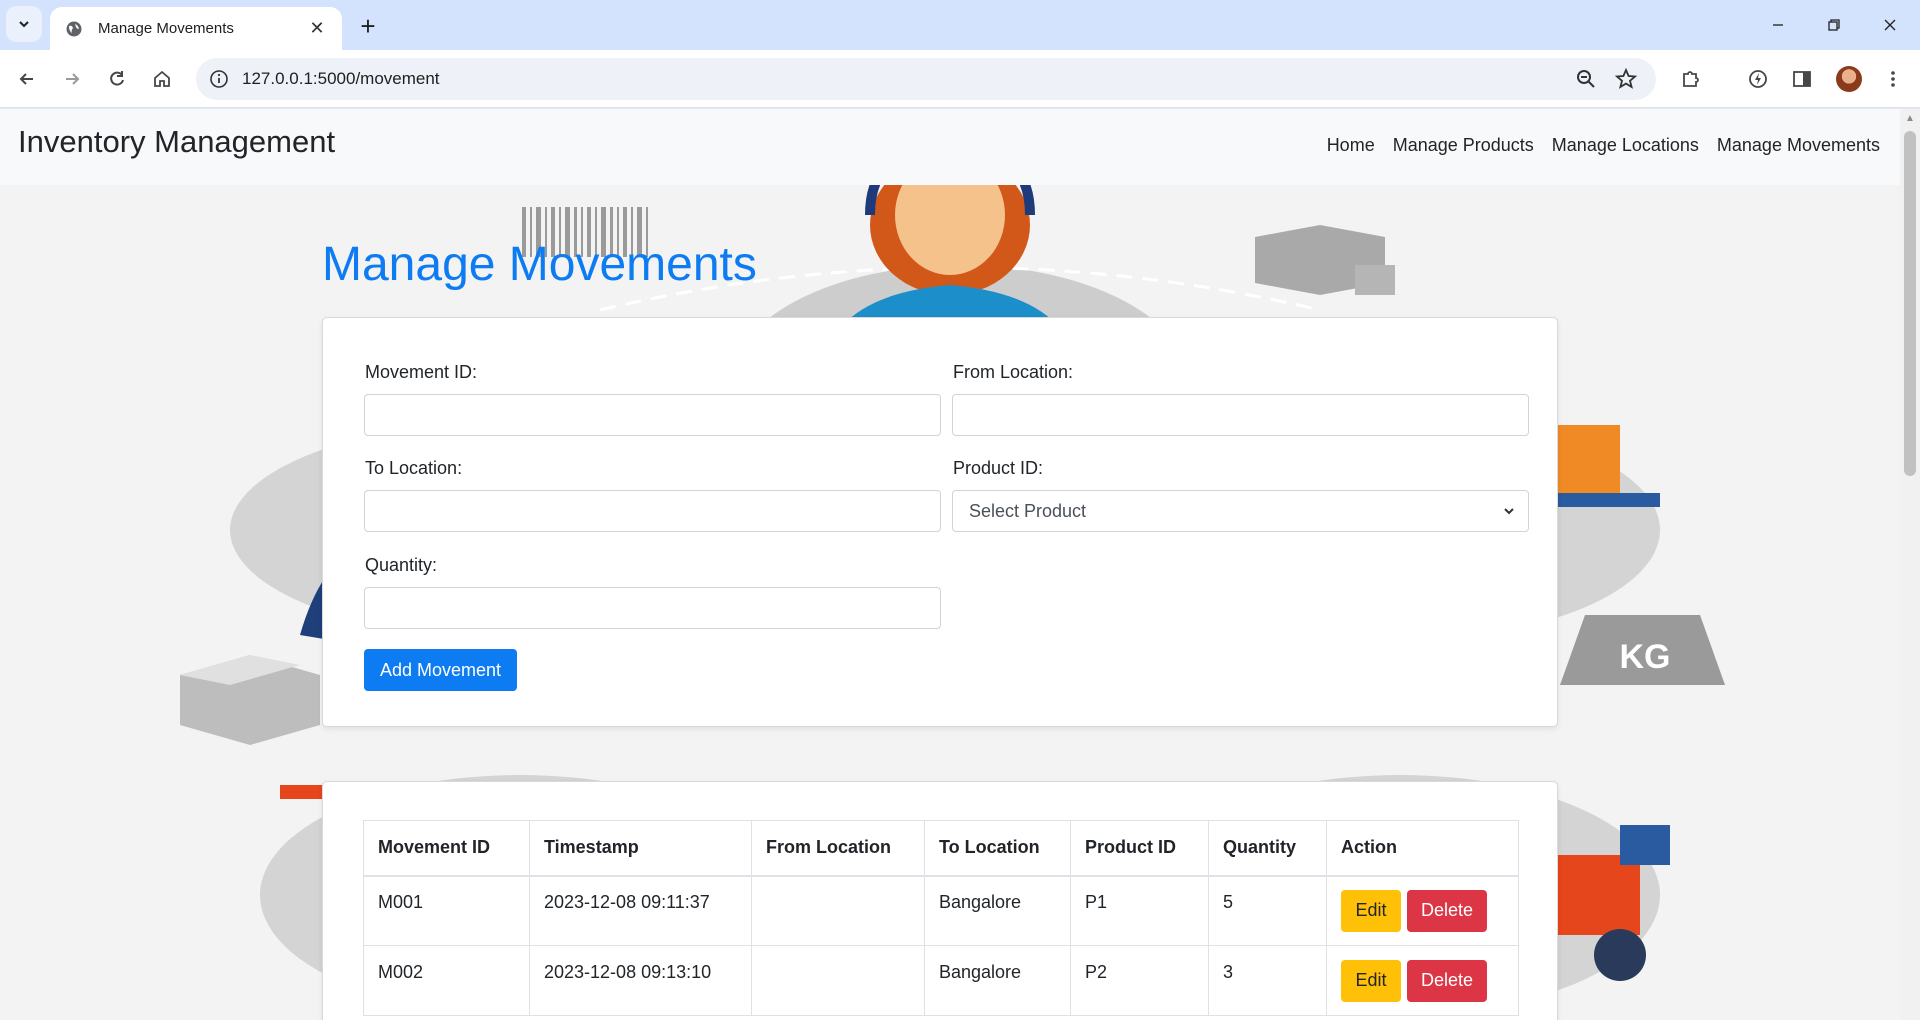 This screenshot has width=1920, height=1020. I want to click on speedometer-icon, so click(1758, 79).